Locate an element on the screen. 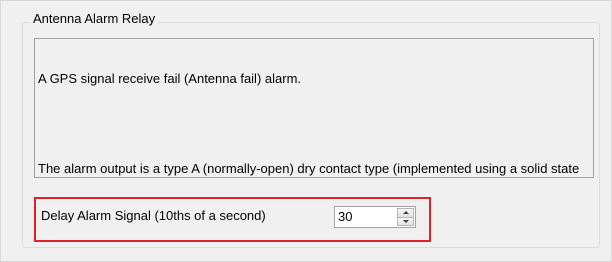 This screenshot has height=262, width=612. spin-buttons is located at coordinates (405, 217).